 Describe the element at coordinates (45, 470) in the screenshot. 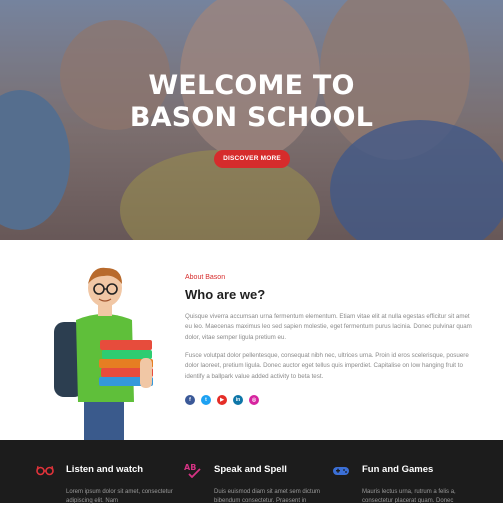

I see `glasses-icon` at that location.